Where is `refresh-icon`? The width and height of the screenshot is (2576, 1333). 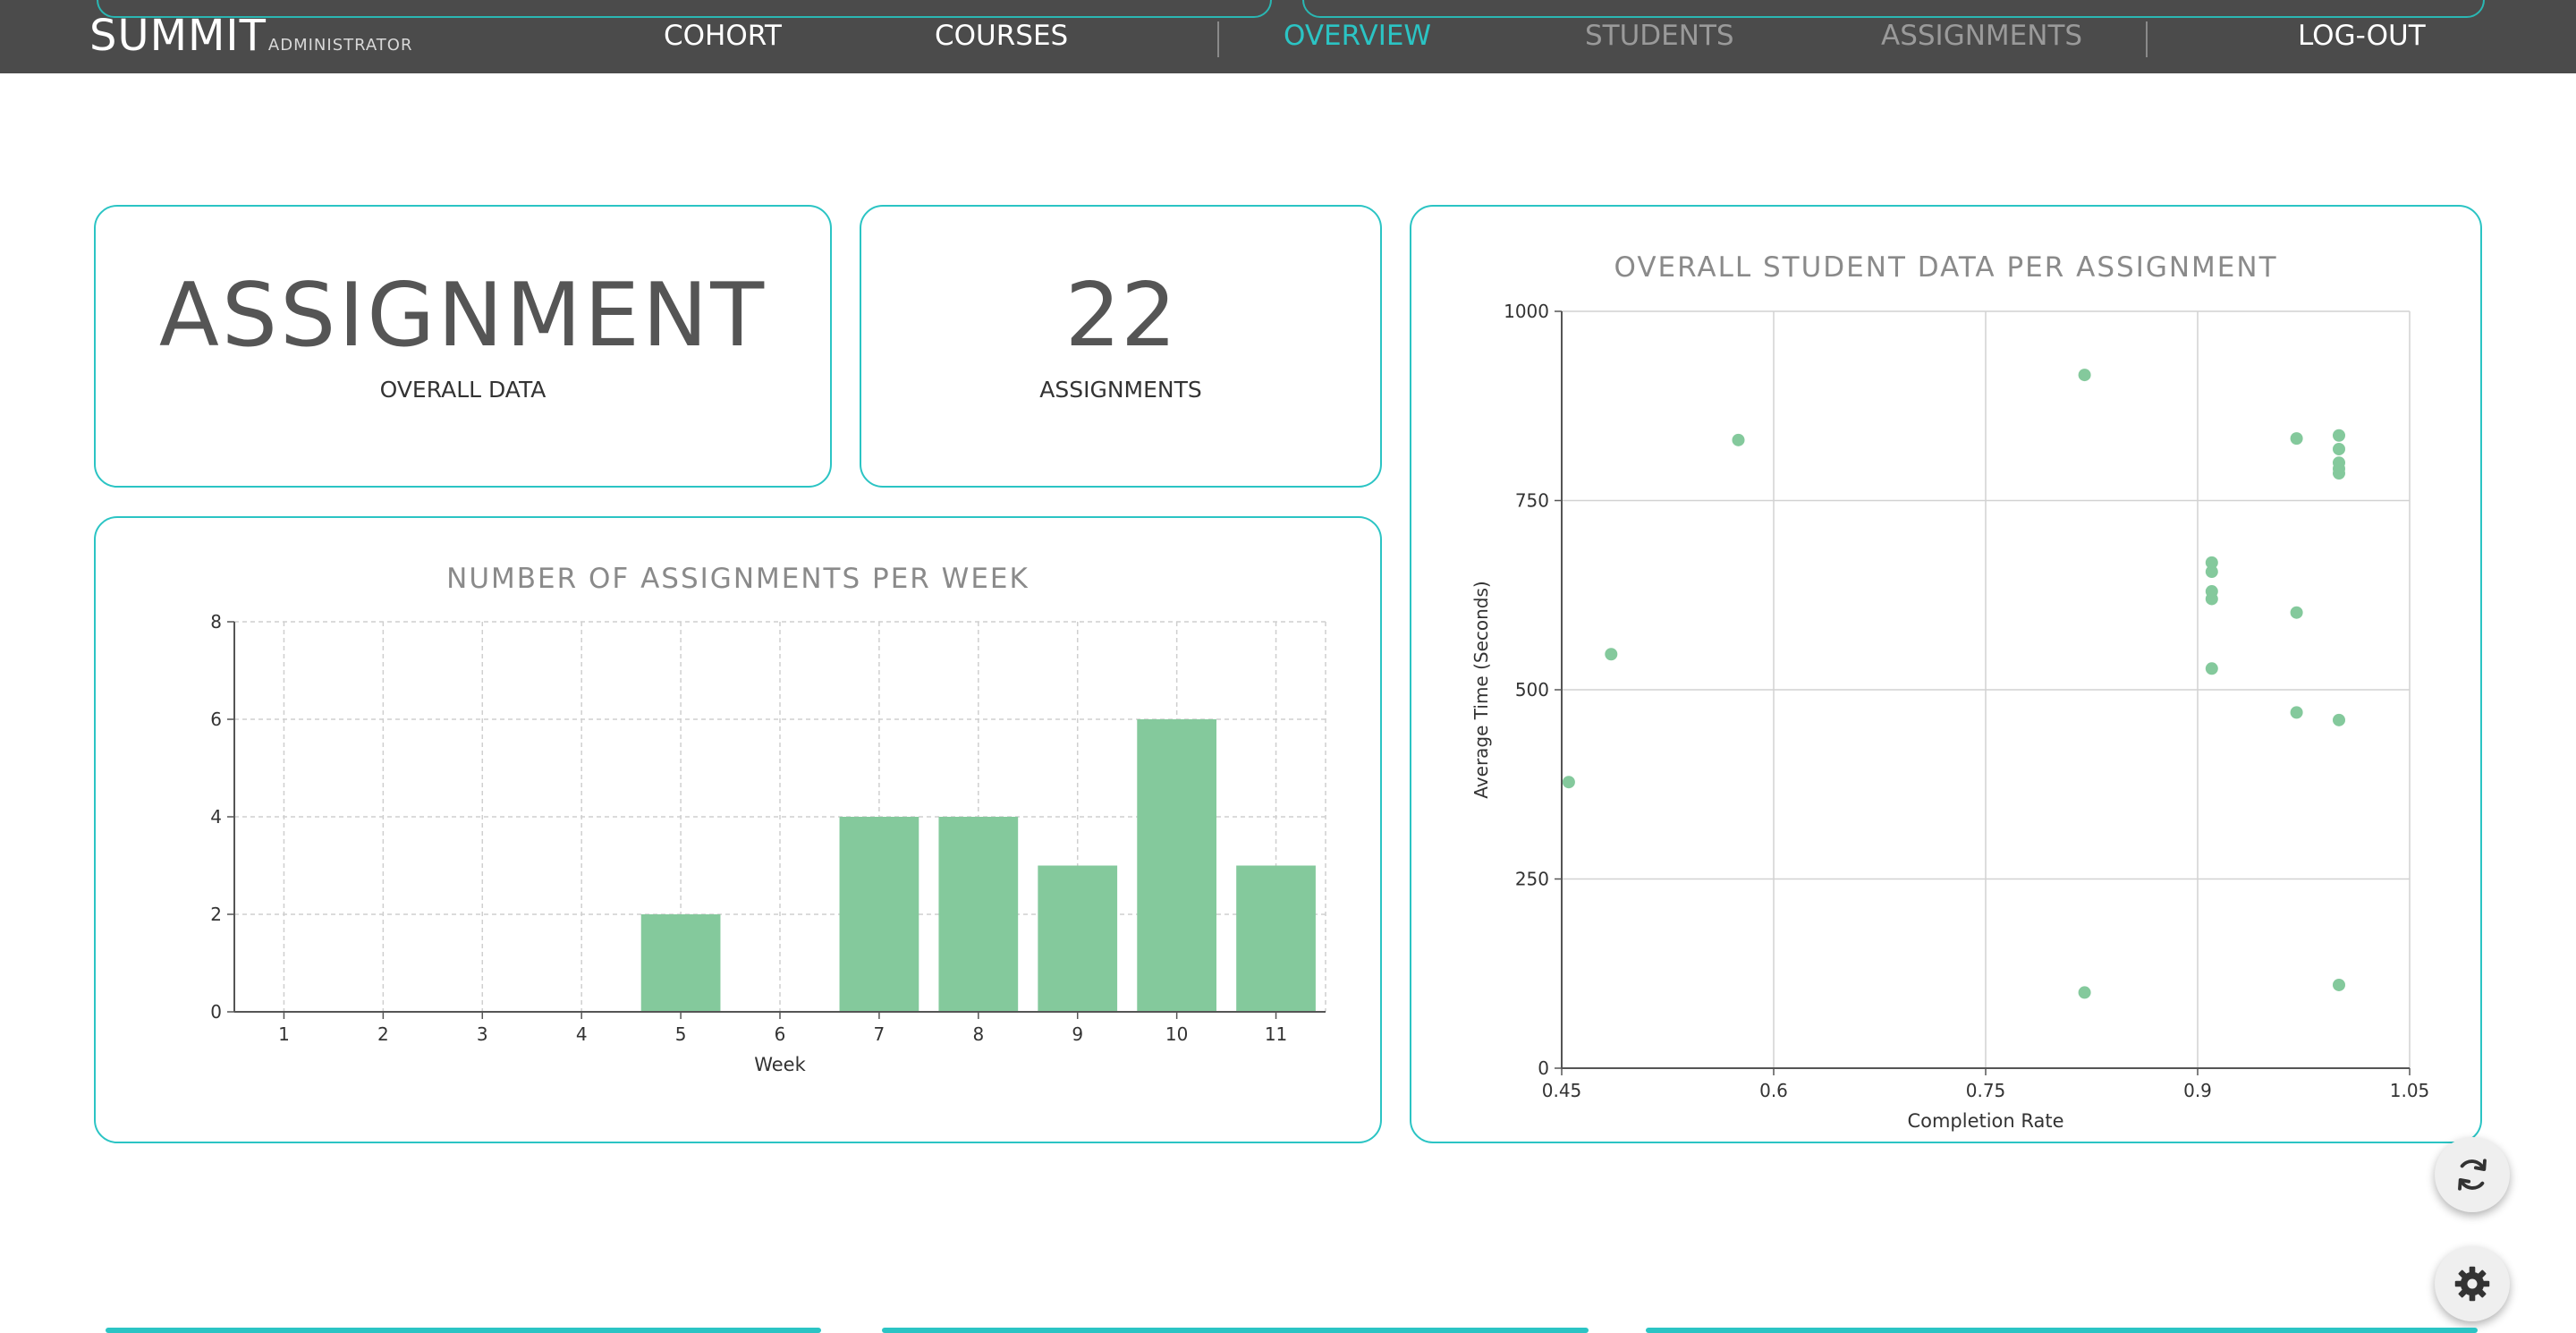 refresh-icon is located at coordinates (2472, 1175).